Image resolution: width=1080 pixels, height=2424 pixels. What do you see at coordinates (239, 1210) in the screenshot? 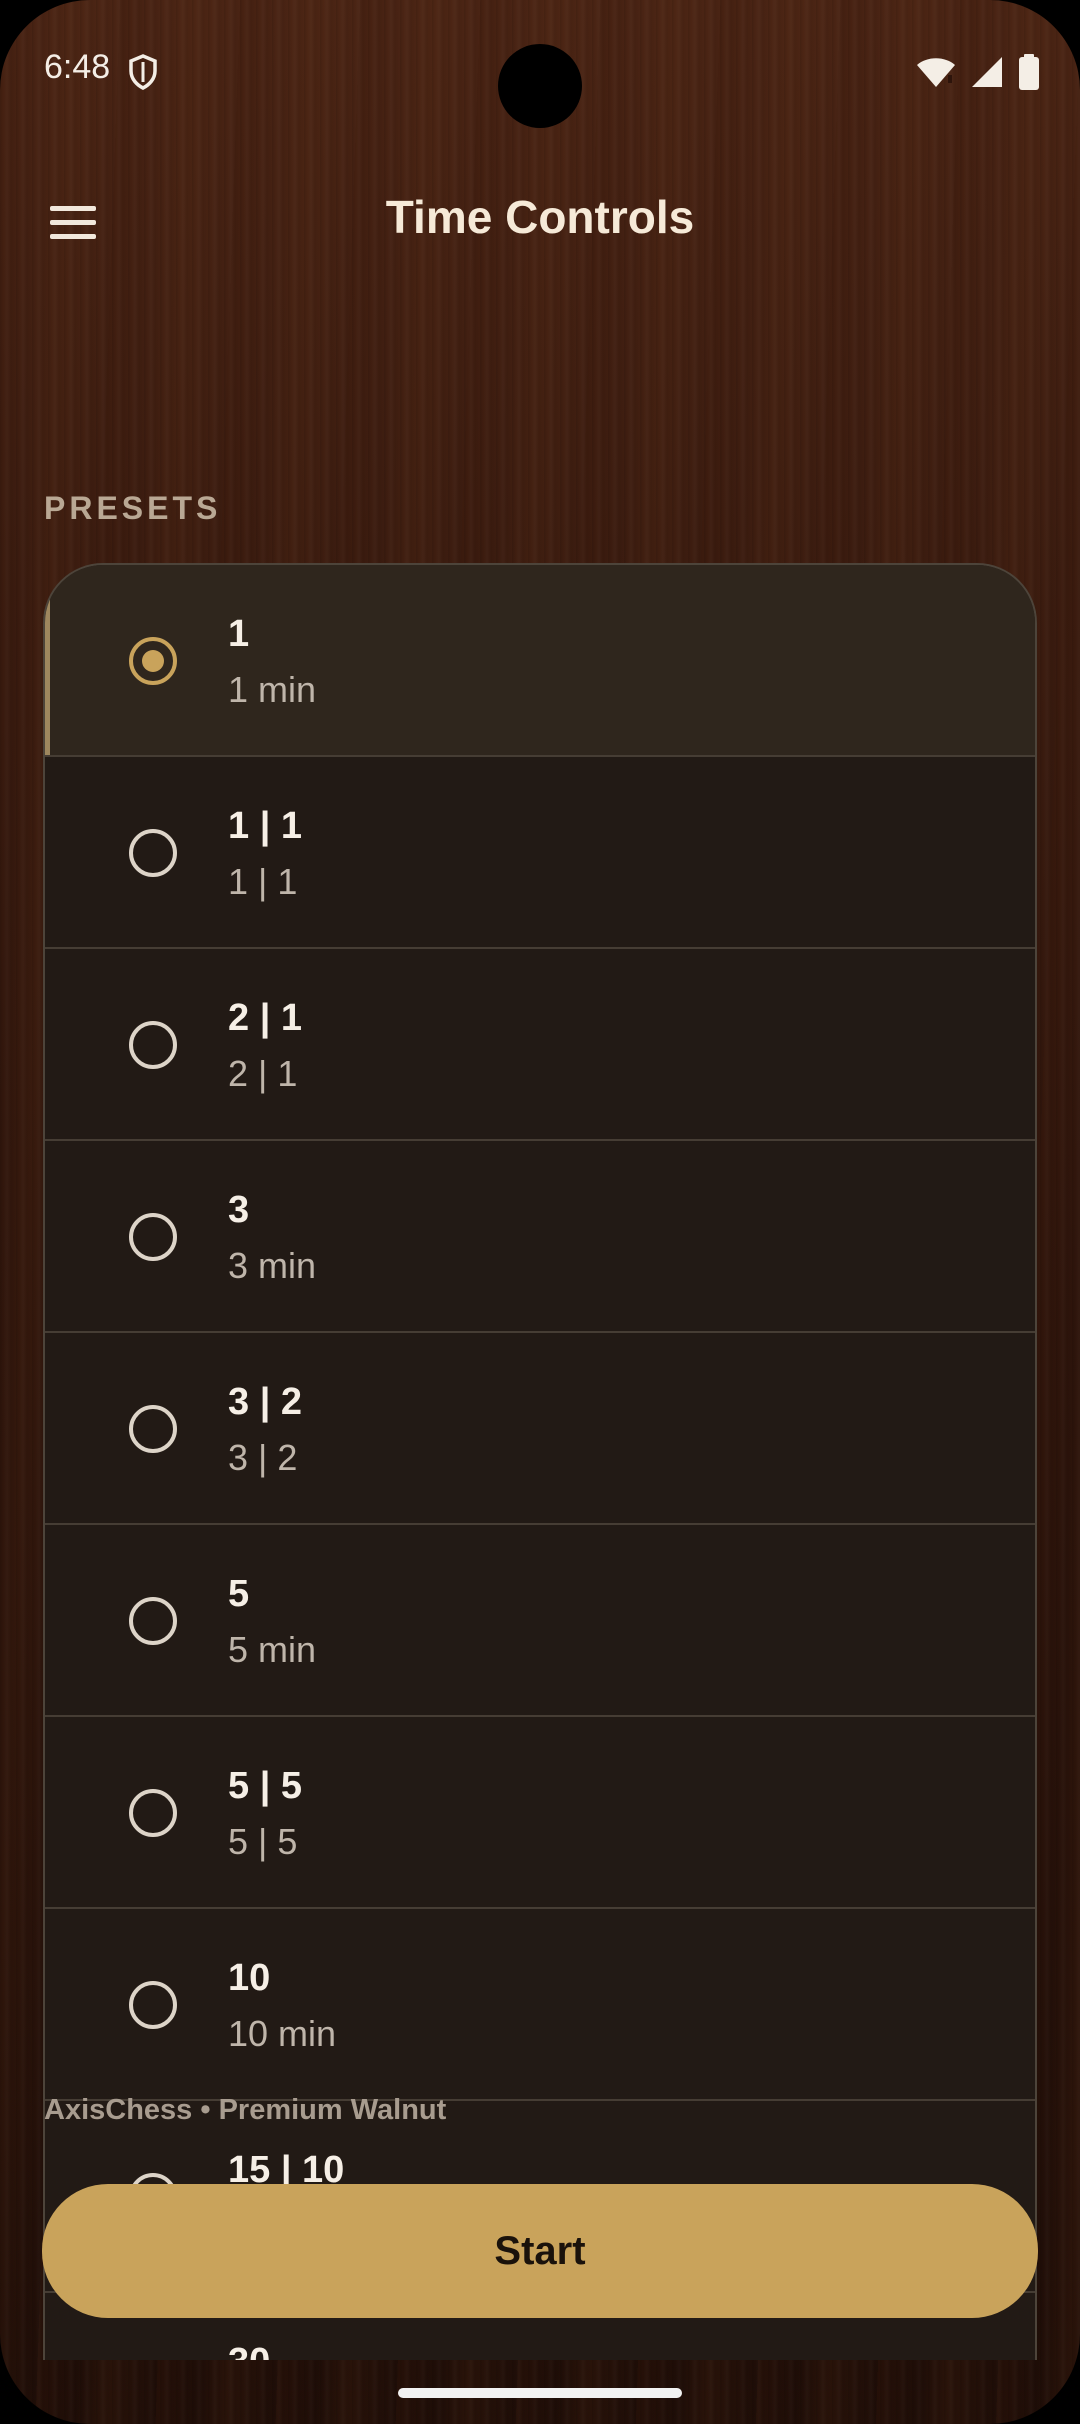
I see `preset-title: 3` at bounding box center [239, 1210].